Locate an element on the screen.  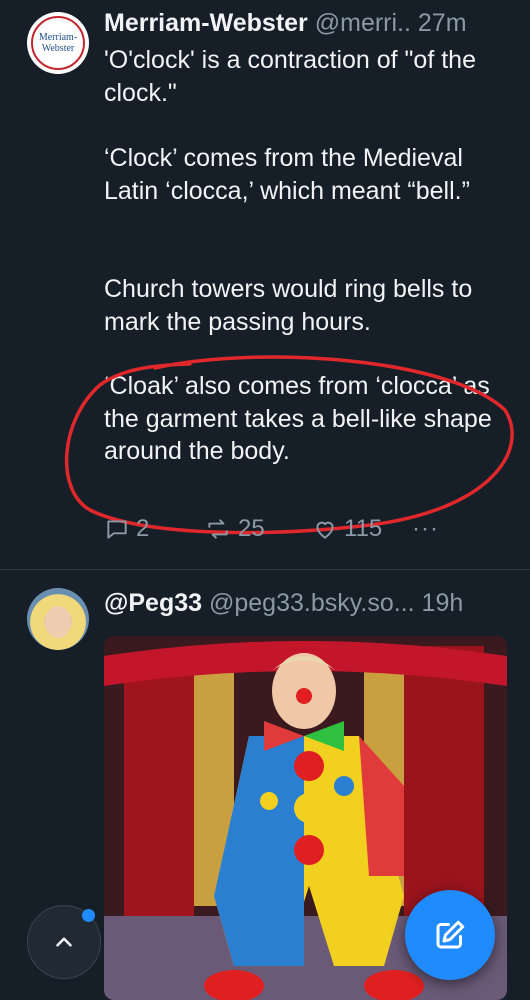
avatar: Merriam- Webster is located at coordinates (58, 43).